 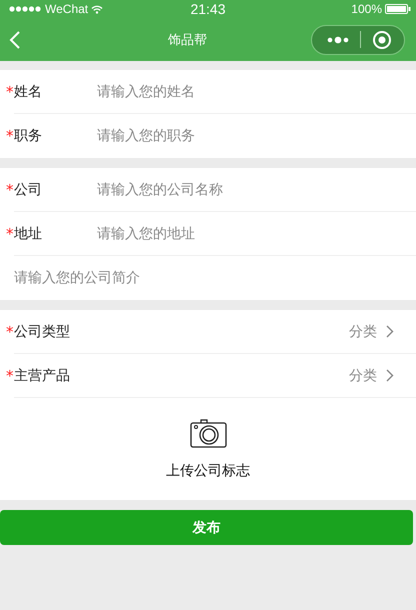 What do you see at coordinates (42, 375) in the screenshot?
I see `field-label: 主营产品` at bounding box center [42, 375].